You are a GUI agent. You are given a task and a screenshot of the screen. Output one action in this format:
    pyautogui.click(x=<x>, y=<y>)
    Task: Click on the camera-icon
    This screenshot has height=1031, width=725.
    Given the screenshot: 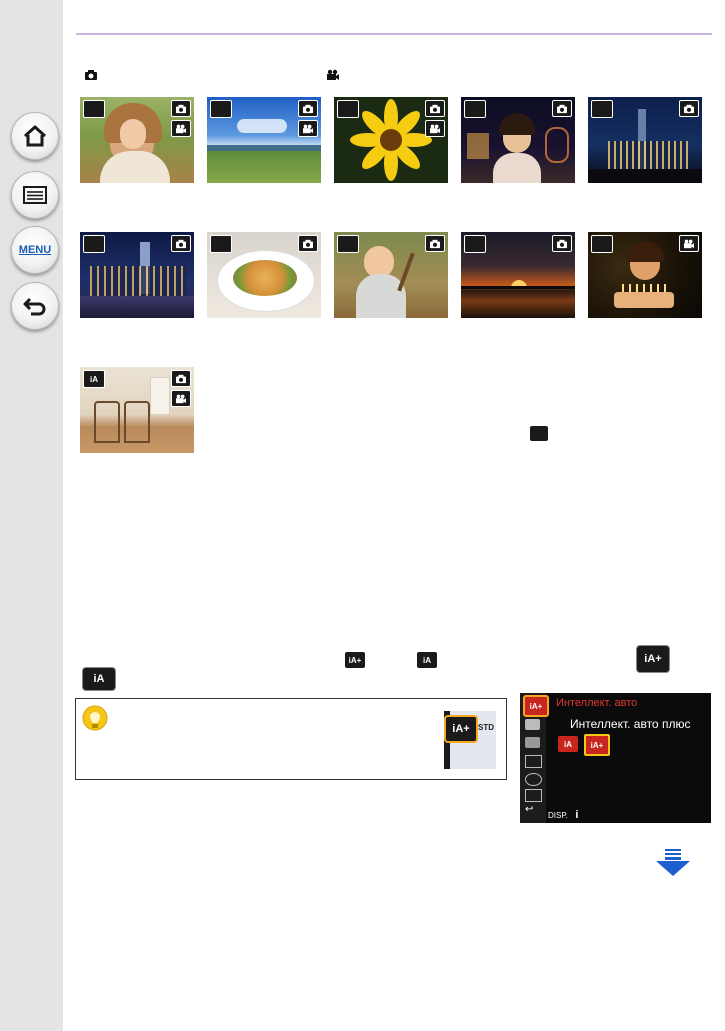 What is the action you would take?
    pyautogui.click(x=91, y=75)
    